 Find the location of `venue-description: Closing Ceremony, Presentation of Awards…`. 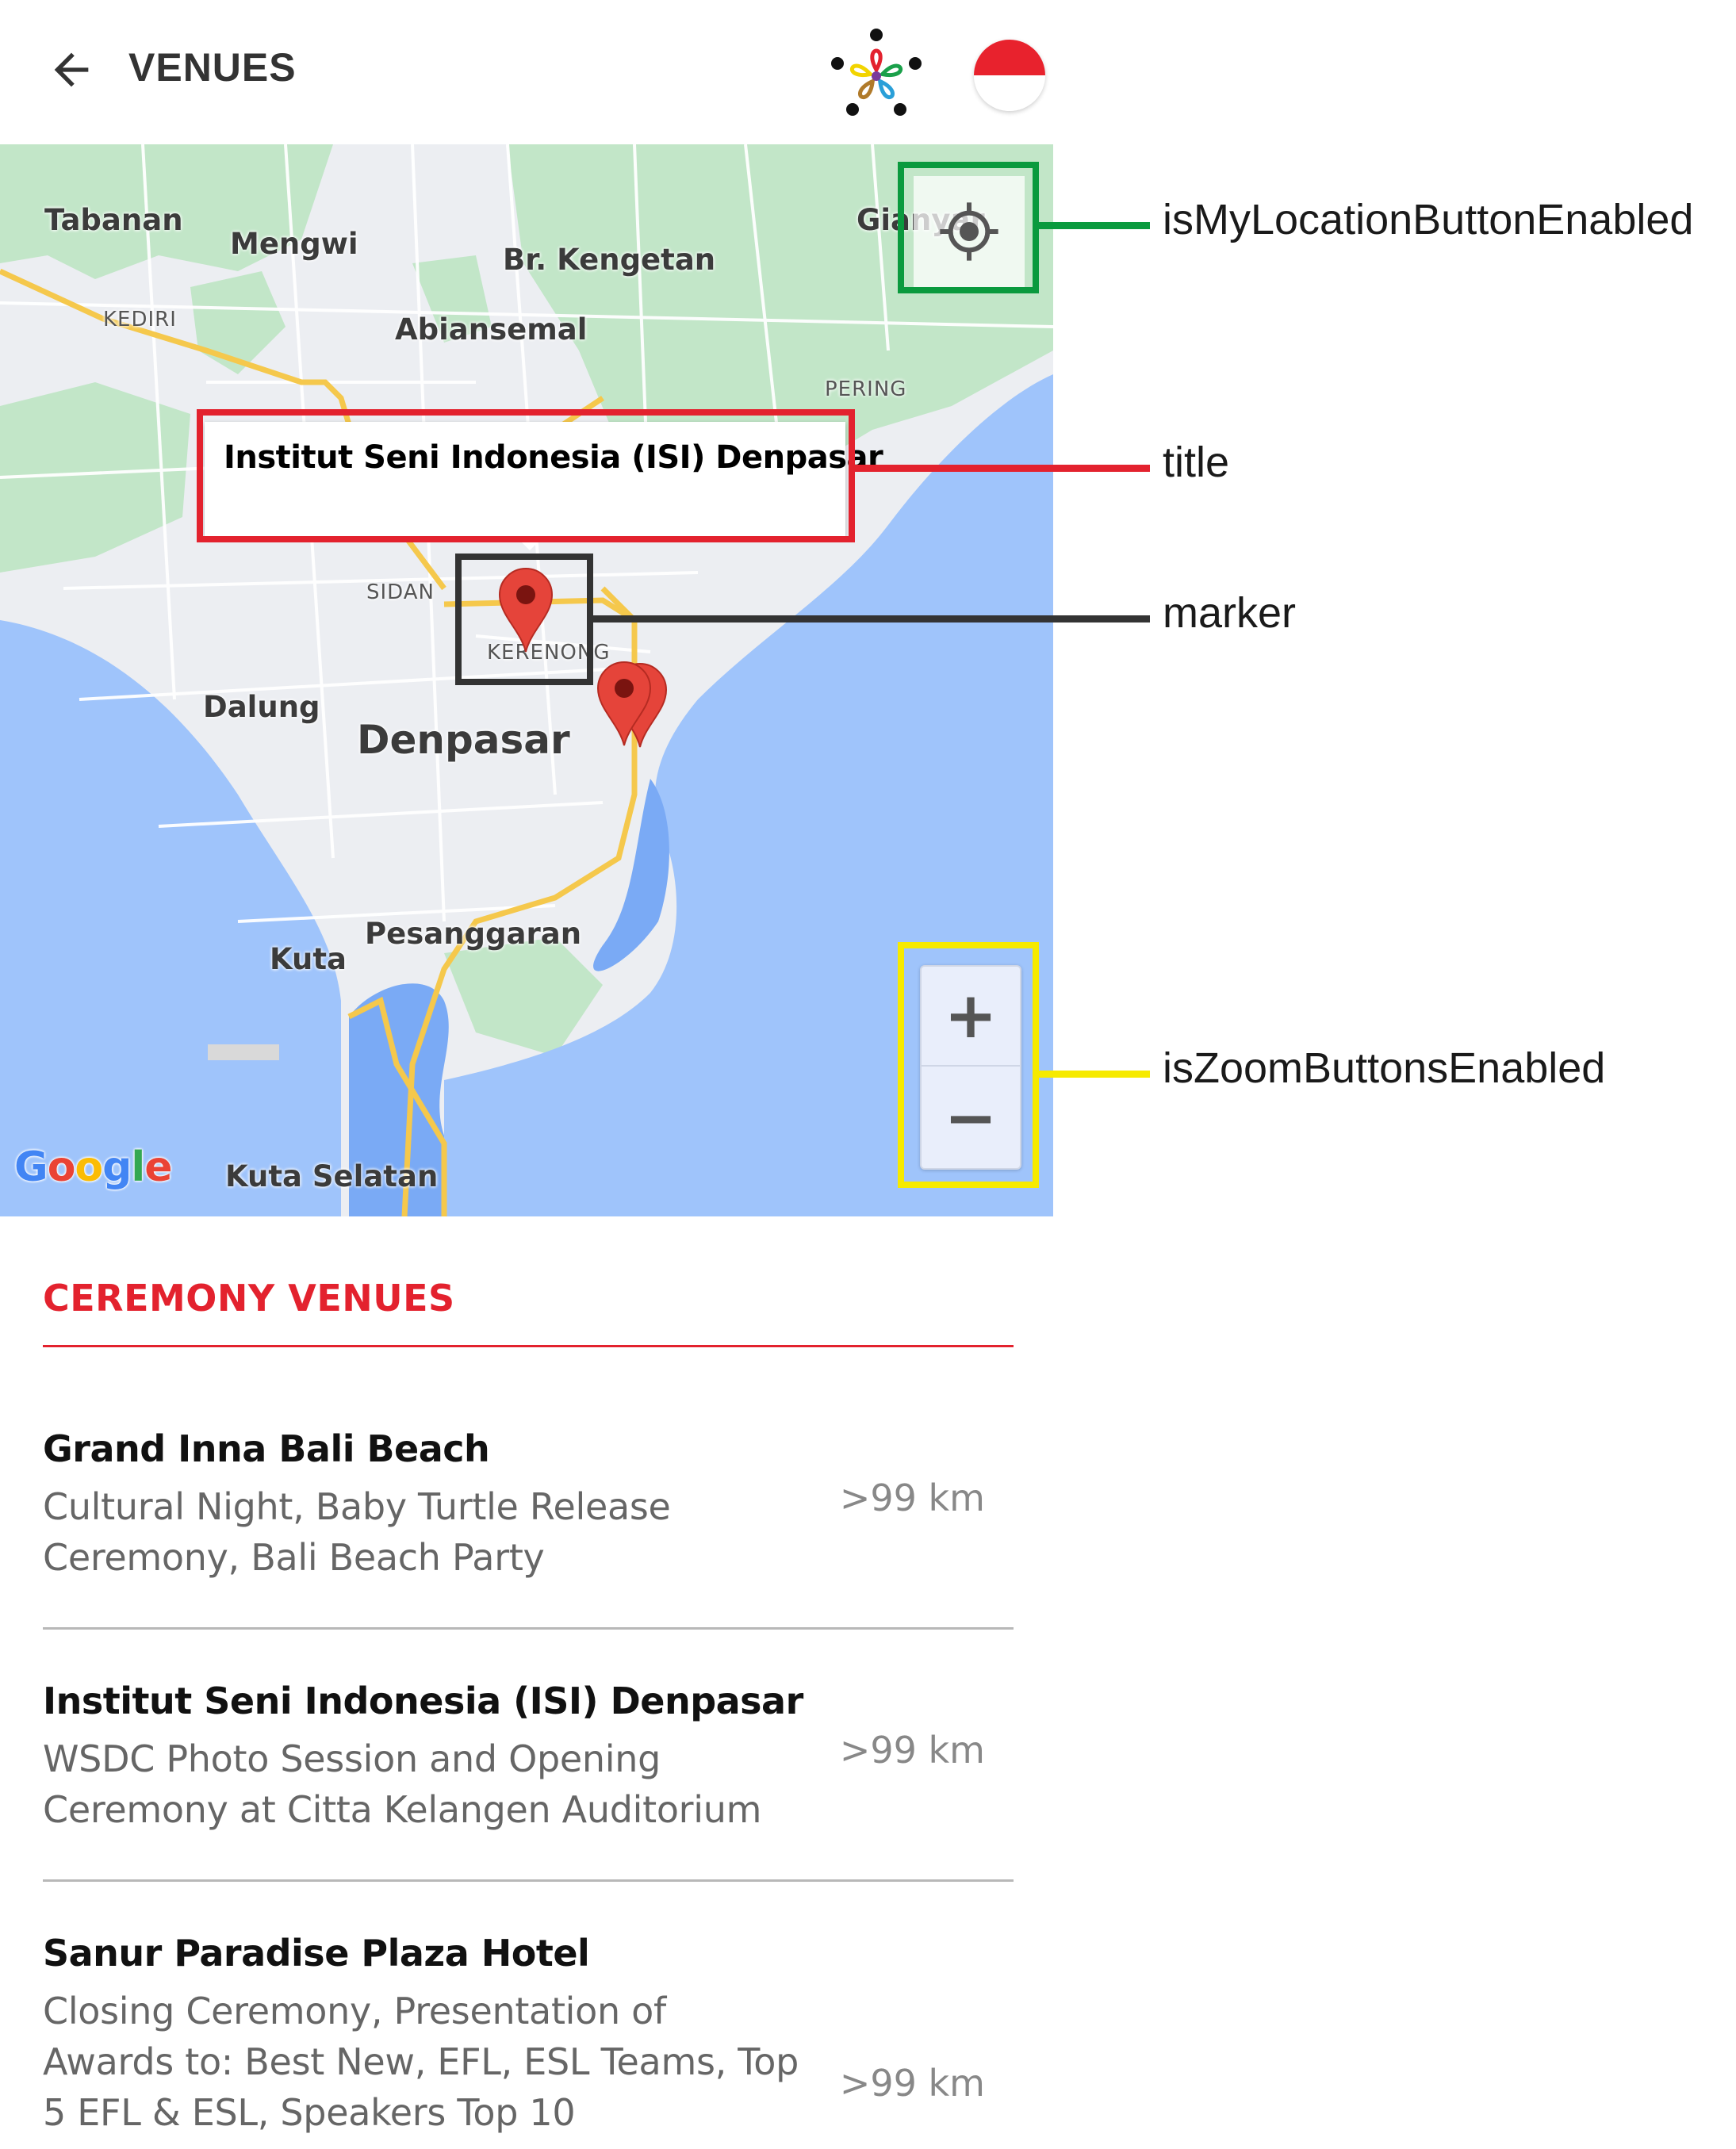

venue-description: Closing Ceremony, Presentation of Awards… is located at coordinates (421, 2062).